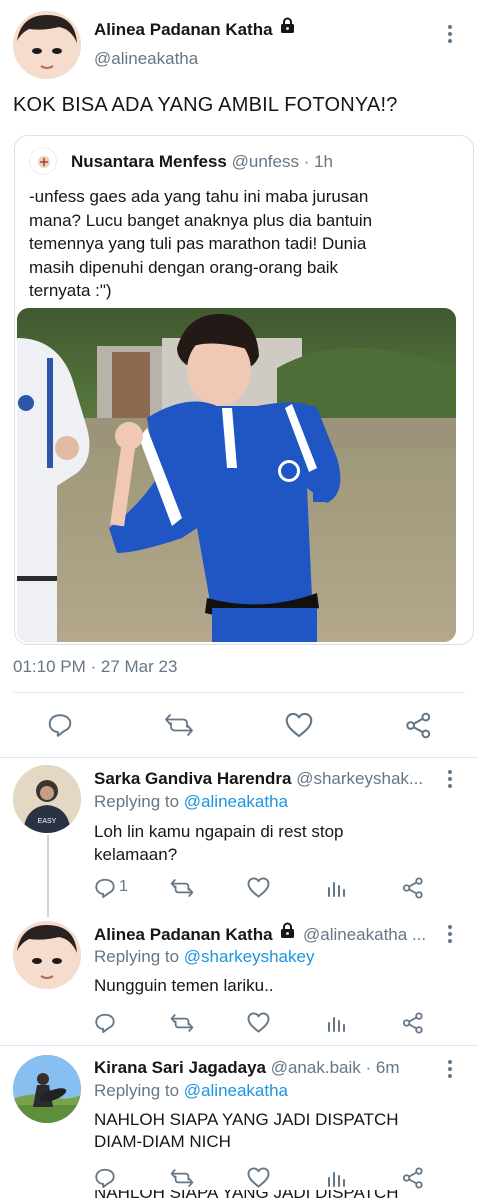  I want to click on cutoff-text-content: NAHLOH SIAPA YANG JADI DISPATCH, so click(246, 1195).